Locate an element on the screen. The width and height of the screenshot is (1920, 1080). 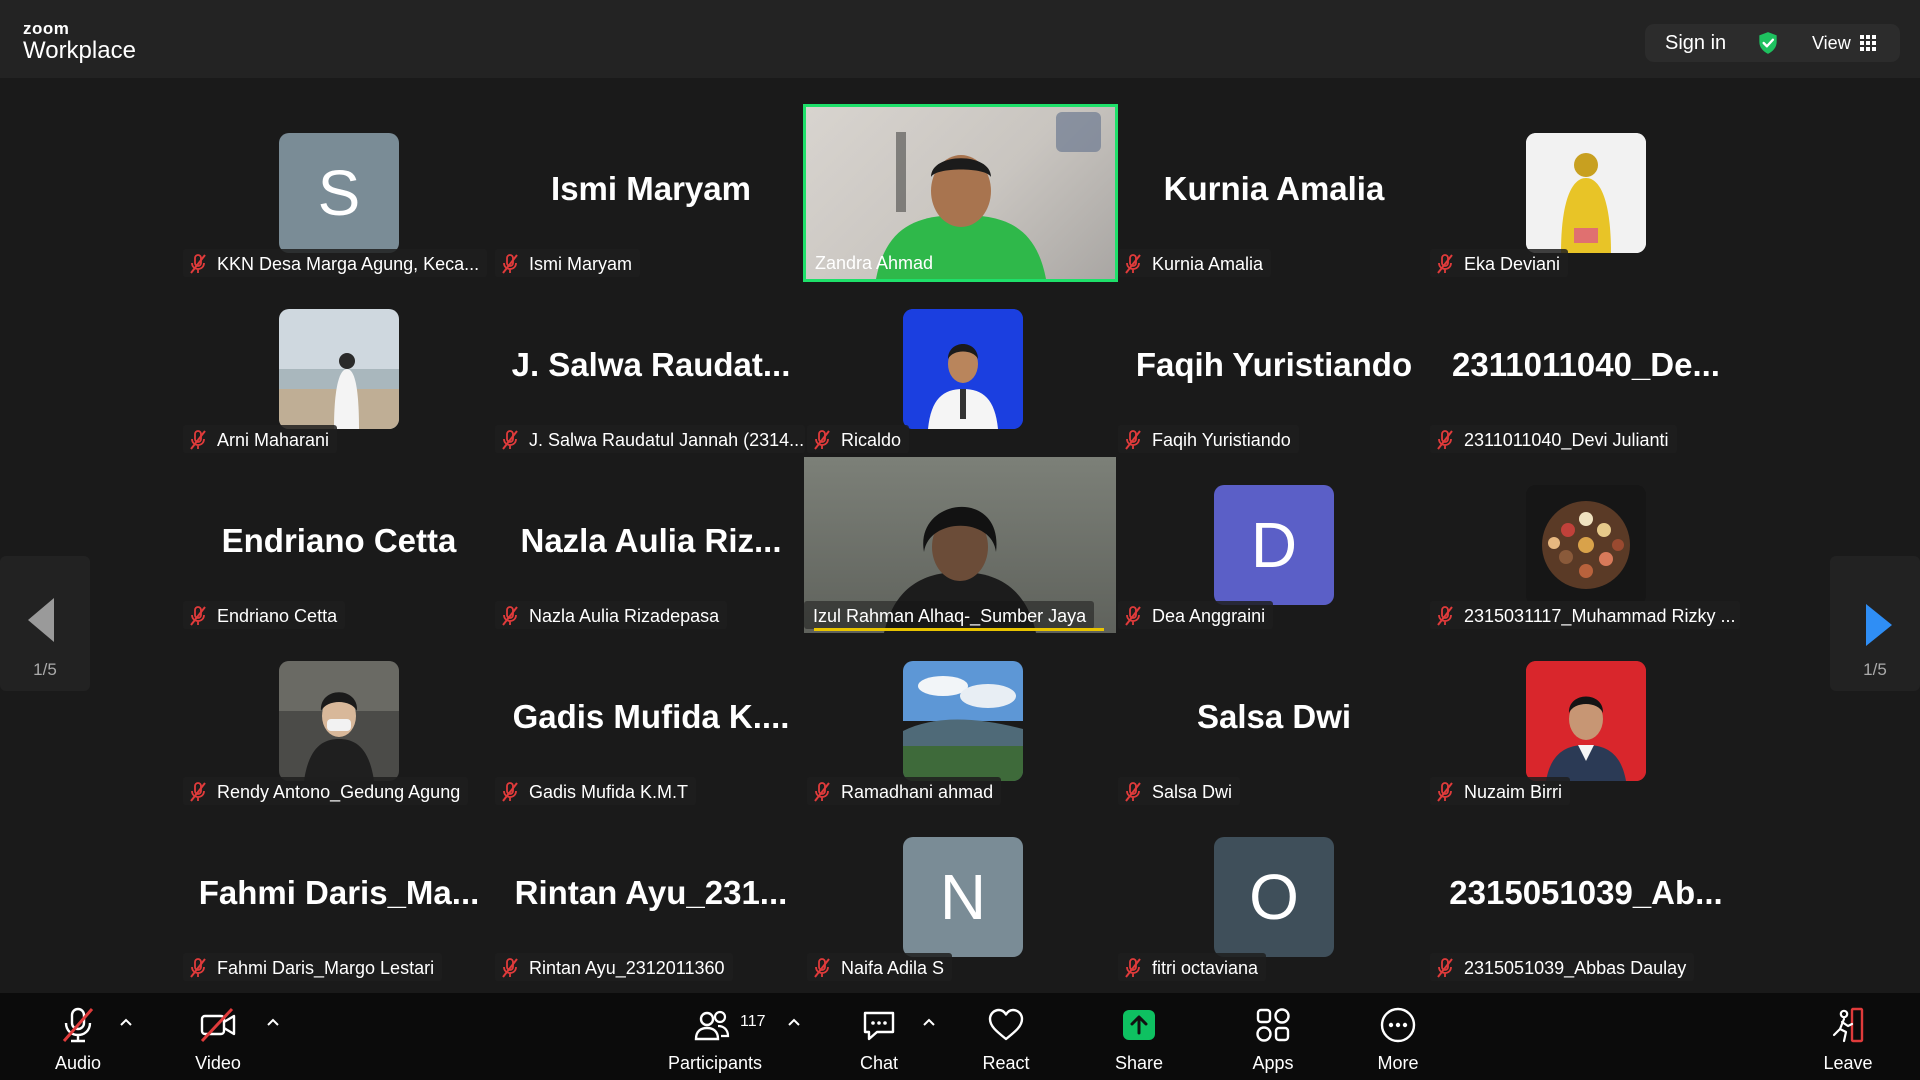
audio-button: Audio is located at coordinates (78, 1039).